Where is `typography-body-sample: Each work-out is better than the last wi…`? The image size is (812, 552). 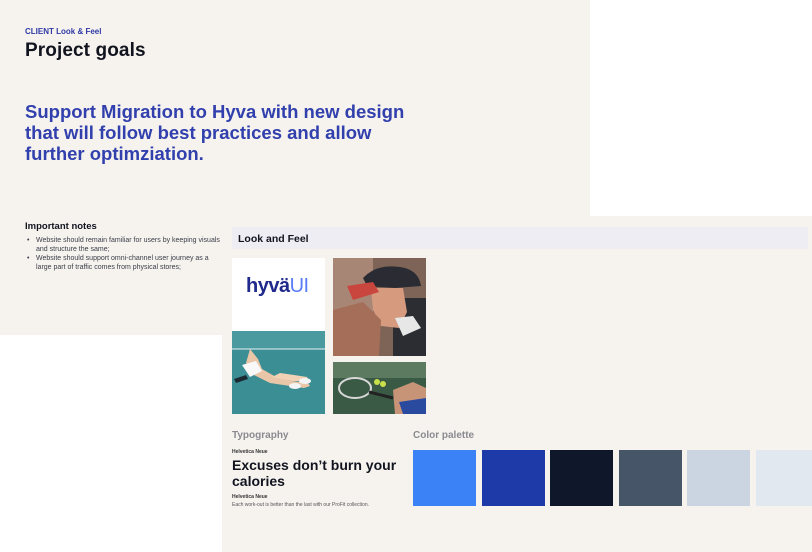
typography-body-sample: Each work-out is better than the last wi… is located at coordinates (301, 505).